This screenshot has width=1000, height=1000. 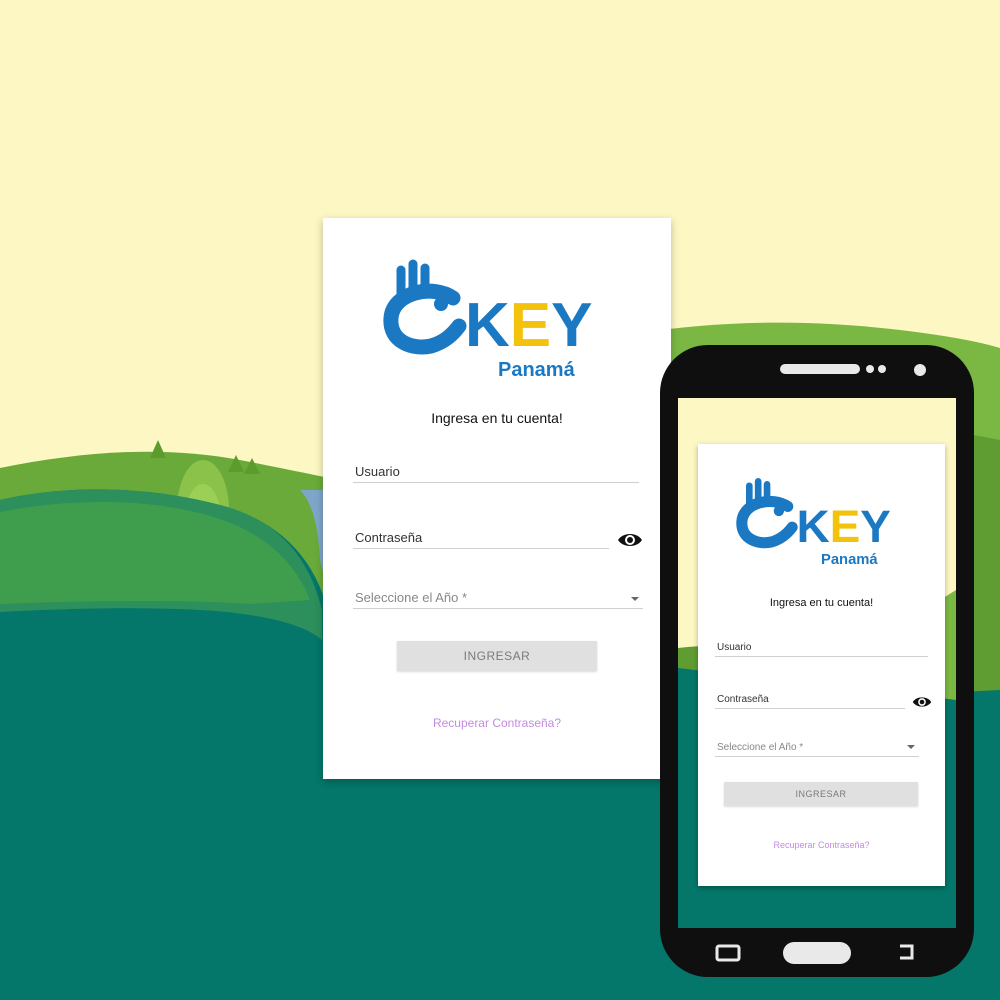 I want to click on recover-password-link-mobile: Recuperar Contraseña?, so click(x=821, y=845).